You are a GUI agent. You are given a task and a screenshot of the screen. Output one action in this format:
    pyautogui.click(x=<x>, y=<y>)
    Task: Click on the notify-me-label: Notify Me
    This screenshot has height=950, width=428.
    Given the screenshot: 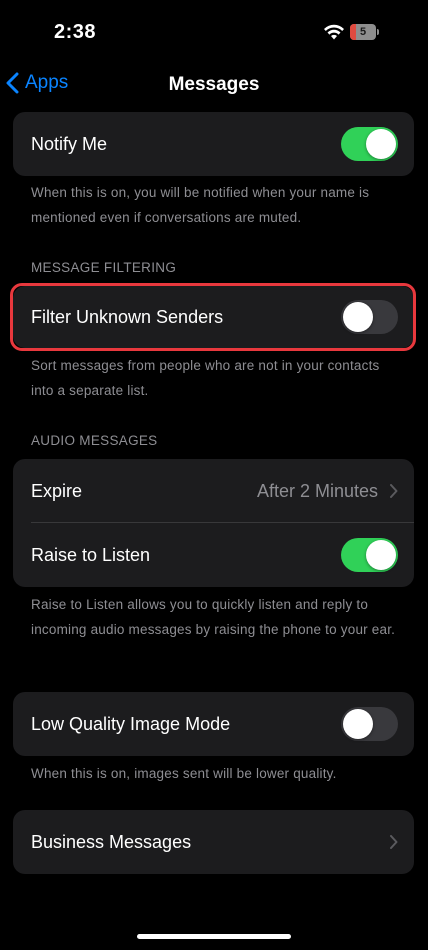 What is the action you would take?
    pyautogui.click(x=69, y=143)
    